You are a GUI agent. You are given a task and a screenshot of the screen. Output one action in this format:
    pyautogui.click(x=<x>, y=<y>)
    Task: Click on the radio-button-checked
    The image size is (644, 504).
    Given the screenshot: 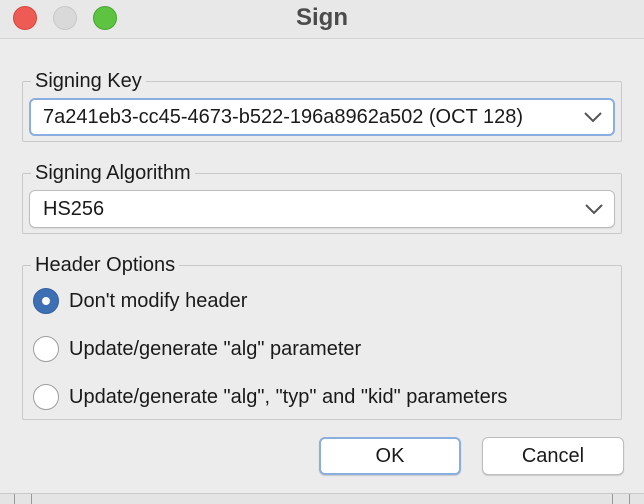 What is the action you would take?
    pyautogui.click(x=46, y=301)
    